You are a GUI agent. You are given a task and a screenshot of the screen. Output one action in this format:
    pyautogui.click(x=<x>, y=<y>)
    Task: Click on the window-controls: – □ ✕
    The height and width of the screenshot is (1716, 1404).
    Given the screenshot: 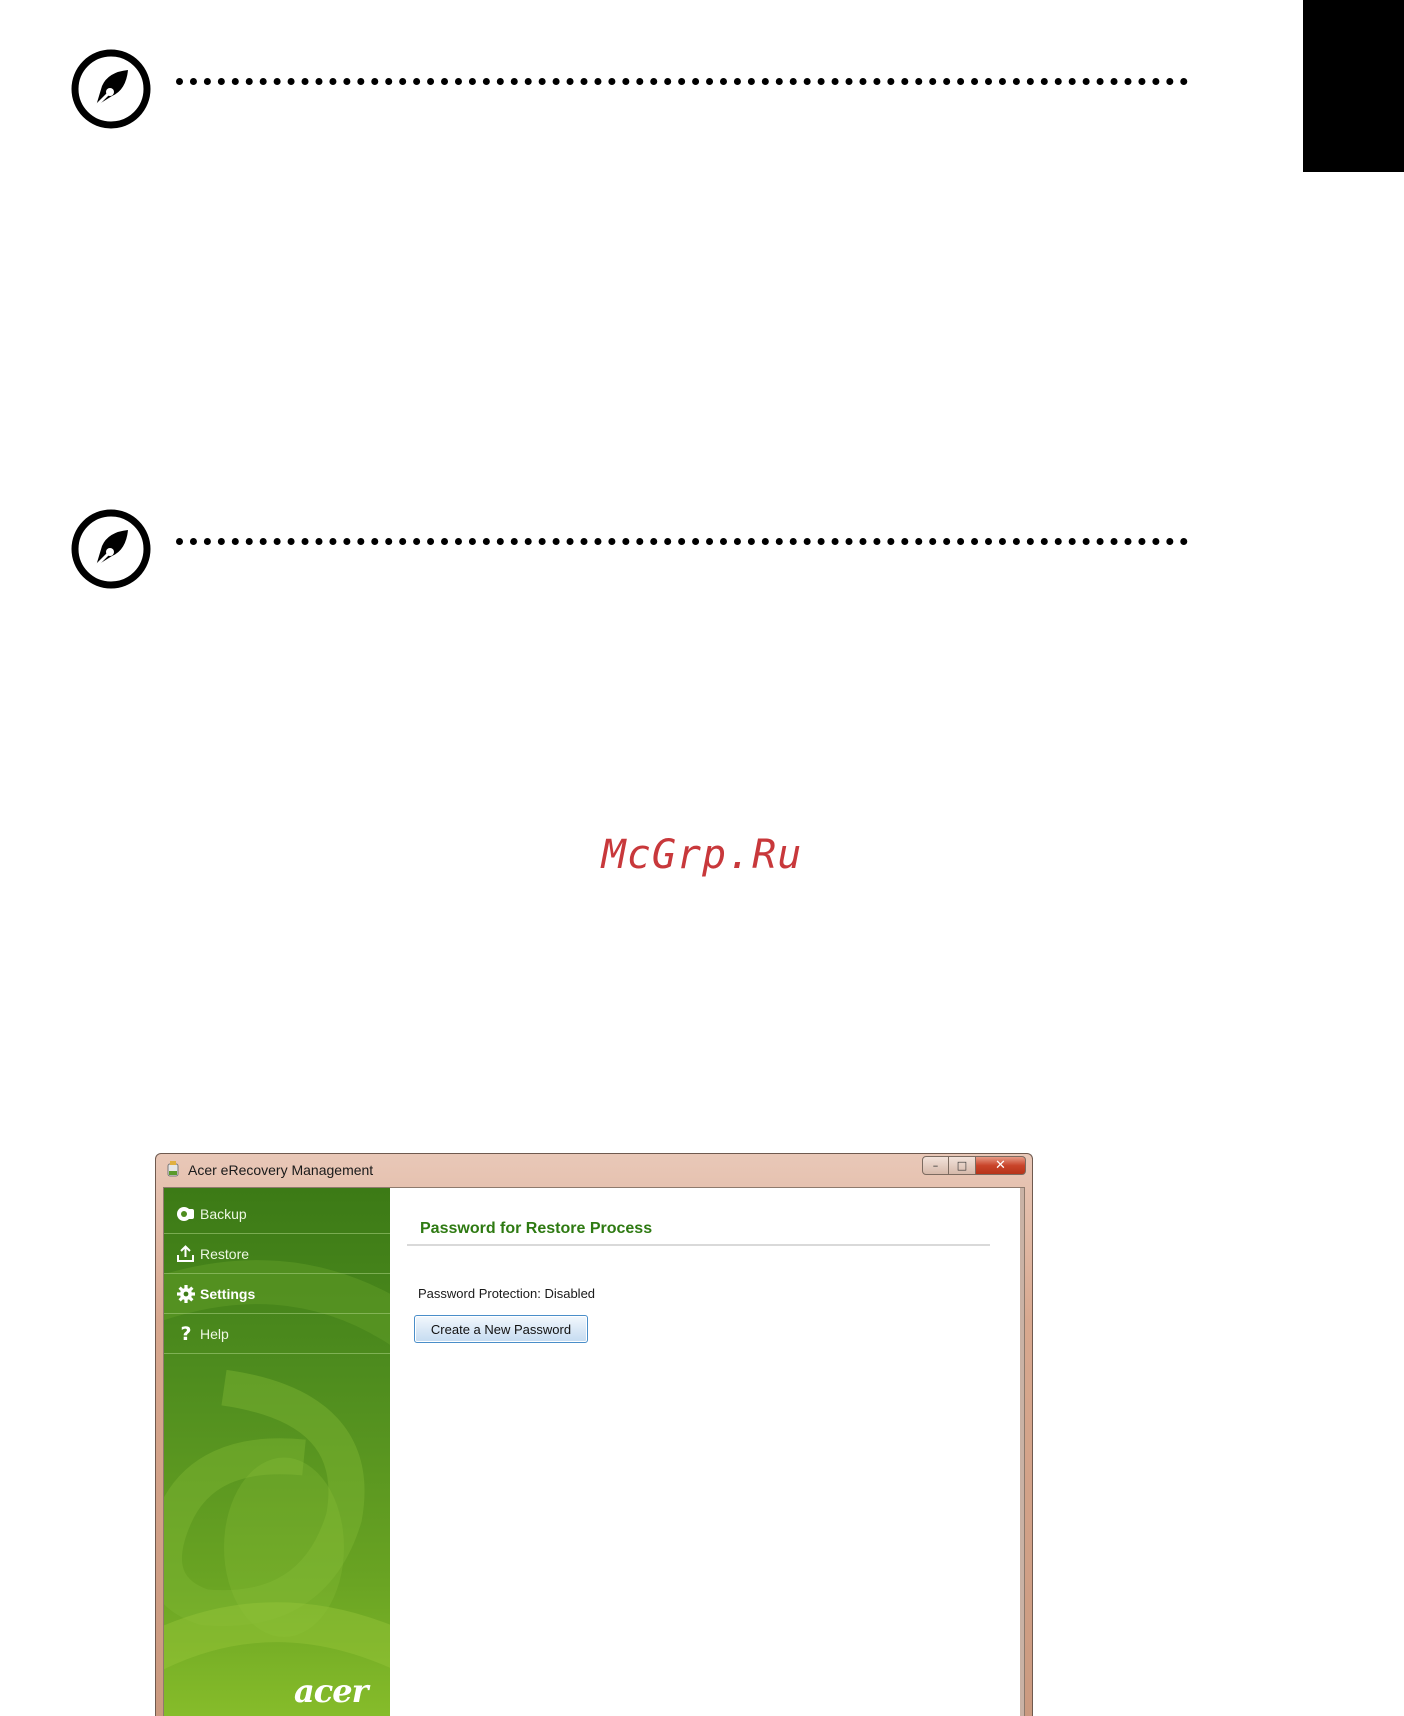 What is the action you would take?
    pyautogui.click(x=974, y=1166)
    